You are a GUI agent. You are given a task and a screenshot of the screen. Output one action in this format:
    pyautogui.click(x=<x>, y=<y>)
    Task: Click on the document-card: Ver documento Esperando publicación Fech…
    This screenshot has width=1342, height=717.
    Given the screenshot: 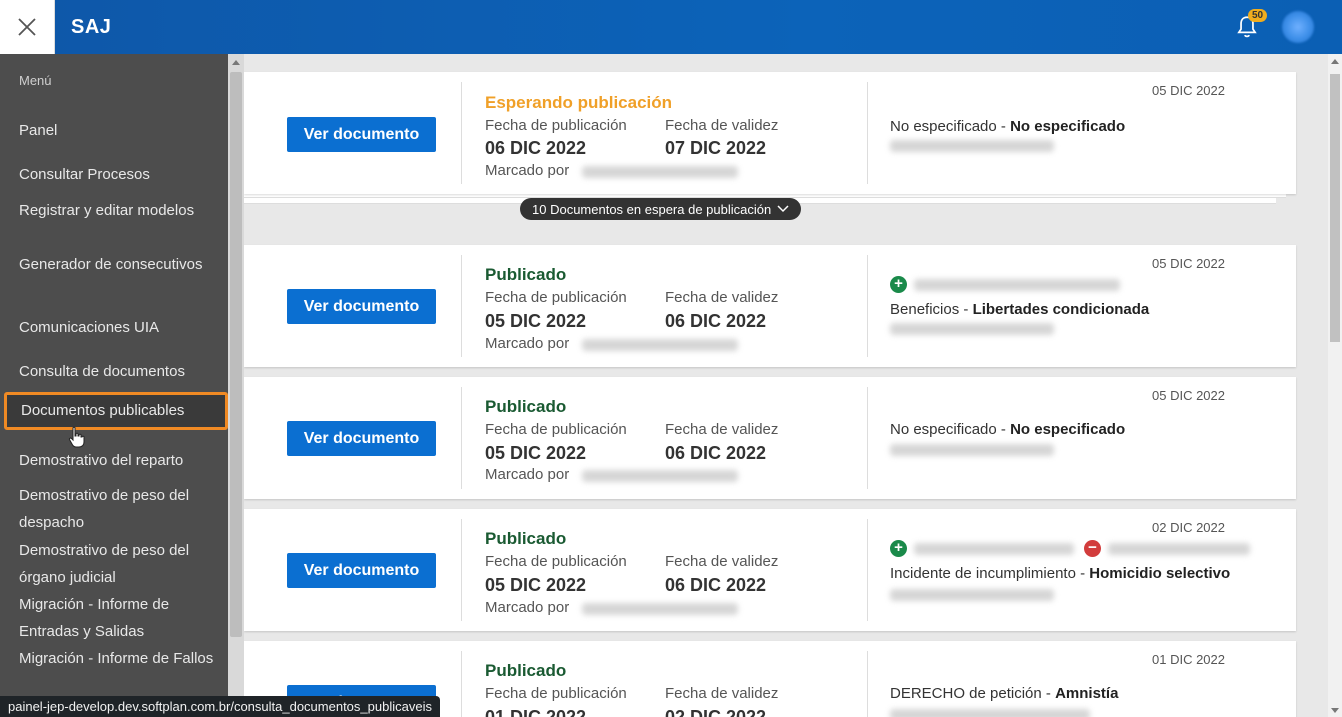 What is the action you would take?
    pyautogui.click(x=770, y=133)
    